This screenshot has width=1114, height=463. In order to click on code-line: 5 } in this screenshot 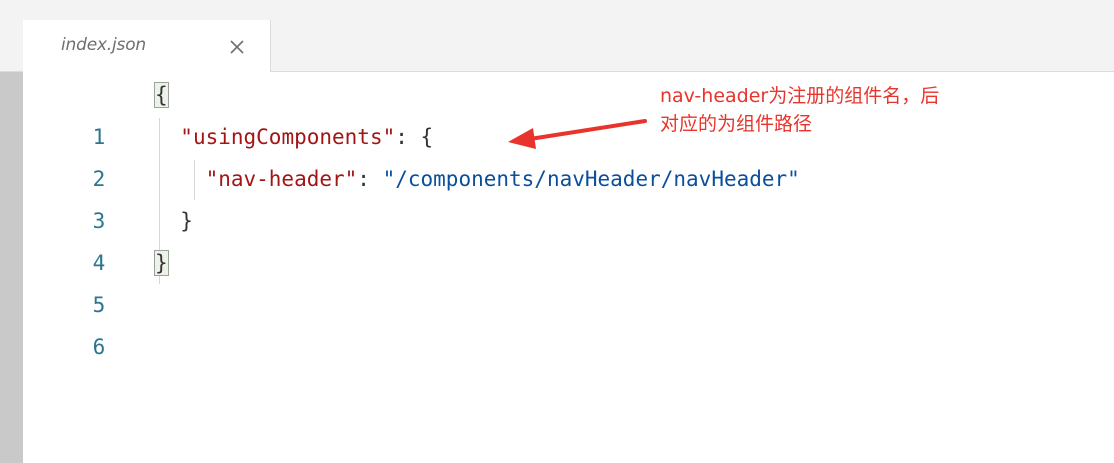, I will do `click(523, 279)`.